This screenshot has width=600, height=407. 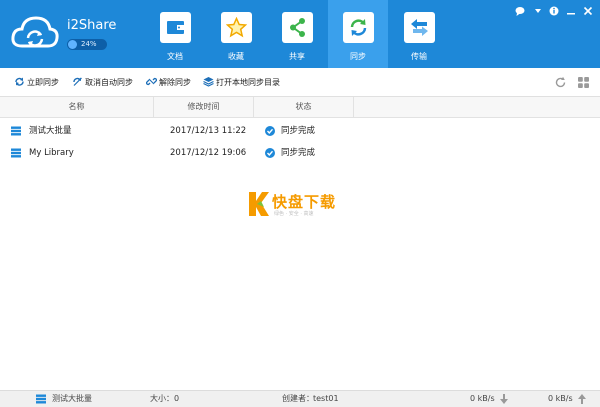 I want to click on tab-sync: 同步, so click(x=358, y=34).